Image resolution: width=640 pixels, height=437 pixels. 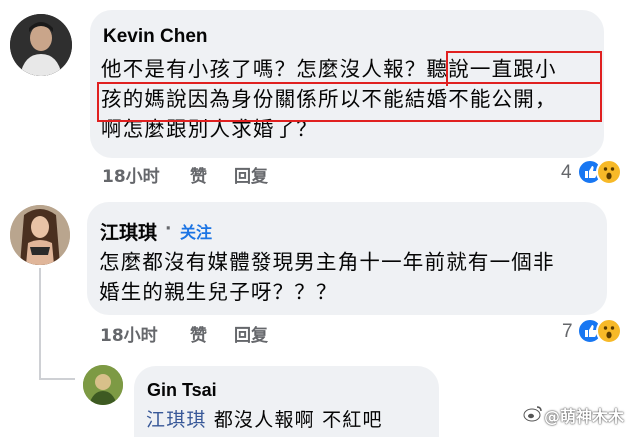 I want to click on comment-line: 婚生的親生兒子呀？？？, so click(x=218, y=292).